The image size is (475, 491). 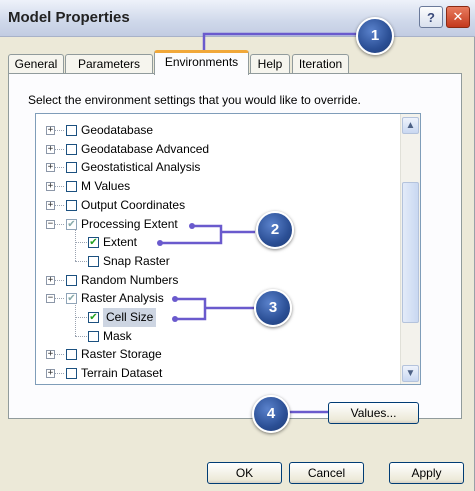 What do you see at coordinates (141, 167) in the screenshot?
I see `tree-item-label: Geostatistical Analysis` at bounding box center [141, 167].